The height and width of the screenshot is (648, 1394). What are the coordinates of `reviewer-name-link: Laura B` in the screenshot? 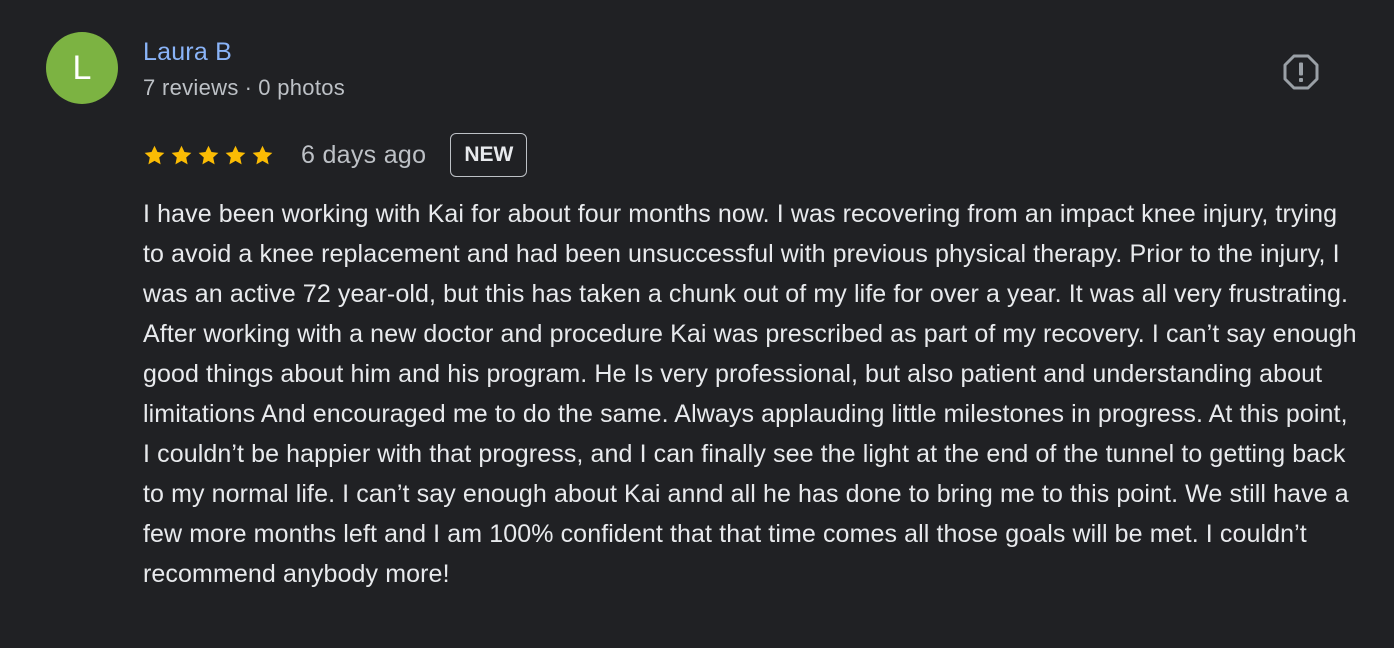 It's located at (187, 52).